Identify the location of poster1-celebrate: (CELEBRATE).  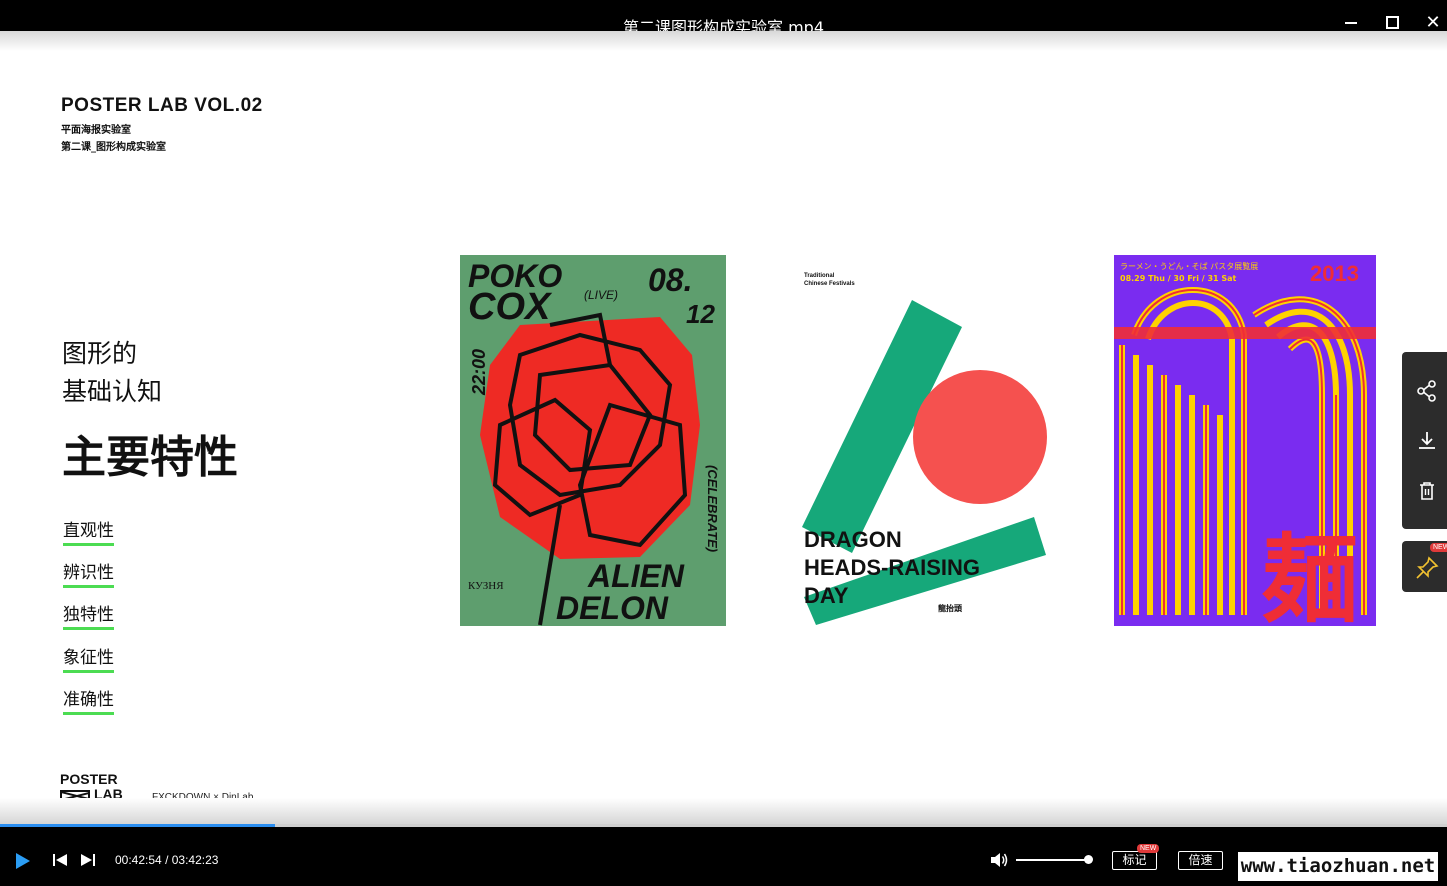
(712, 508).